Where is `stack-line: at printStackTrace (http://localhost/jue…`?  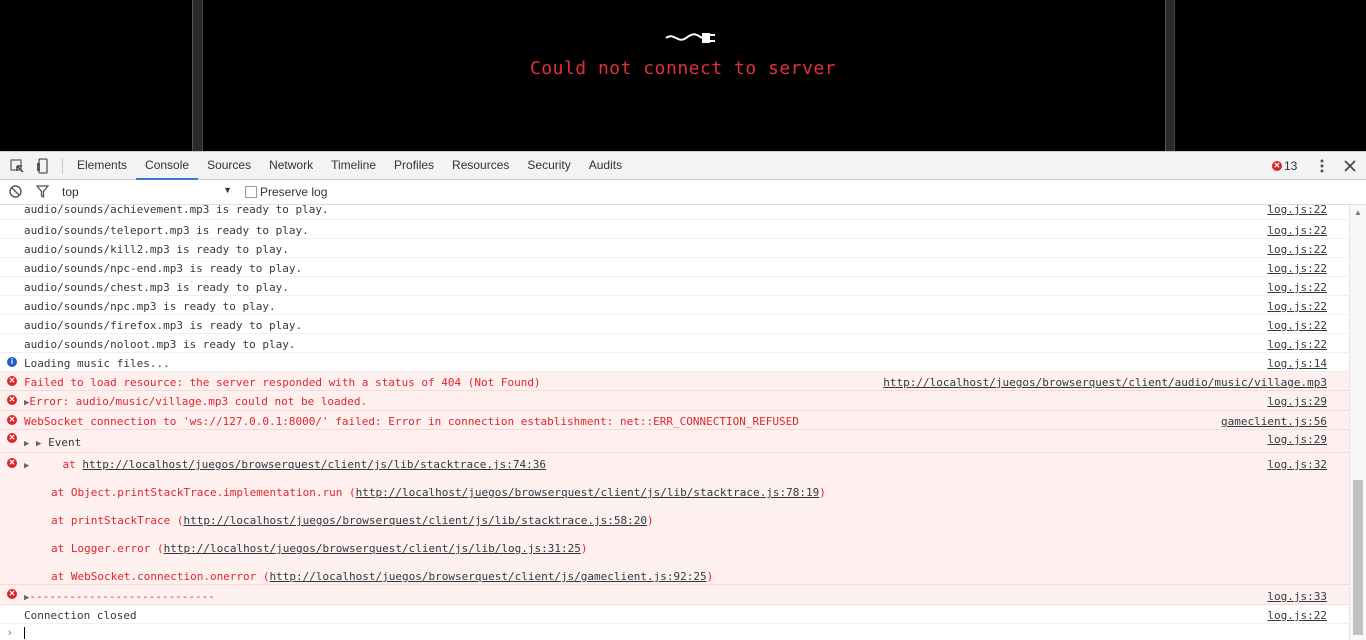 stack-line: at printStackTrace (http://localhost/jue… is located at coordinates (352, 520).